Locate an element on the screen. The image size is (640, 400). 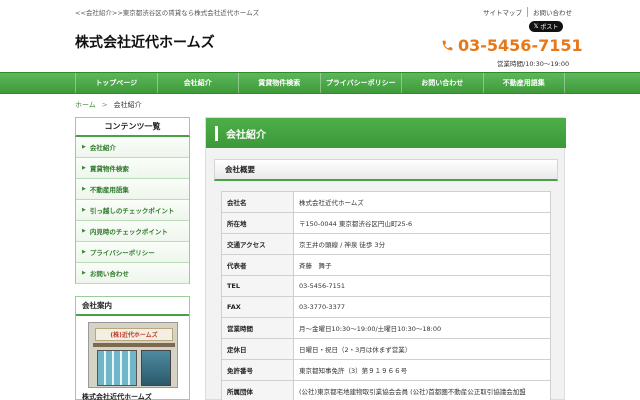
store-sign: (株)近代ホームズ is located at coordinates (134, 334).